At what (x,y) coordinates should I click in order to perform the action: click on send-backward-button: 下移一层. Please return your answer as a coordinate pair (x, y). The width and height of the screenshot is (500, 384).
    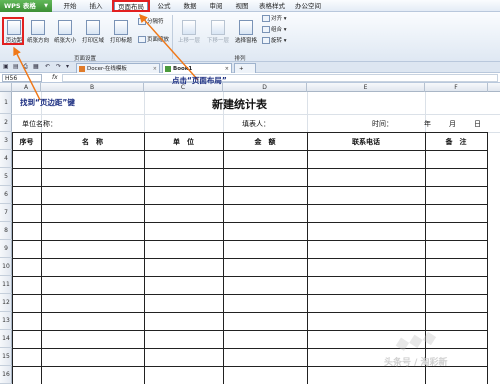
    Looking at the image, I should click on (218, 32).